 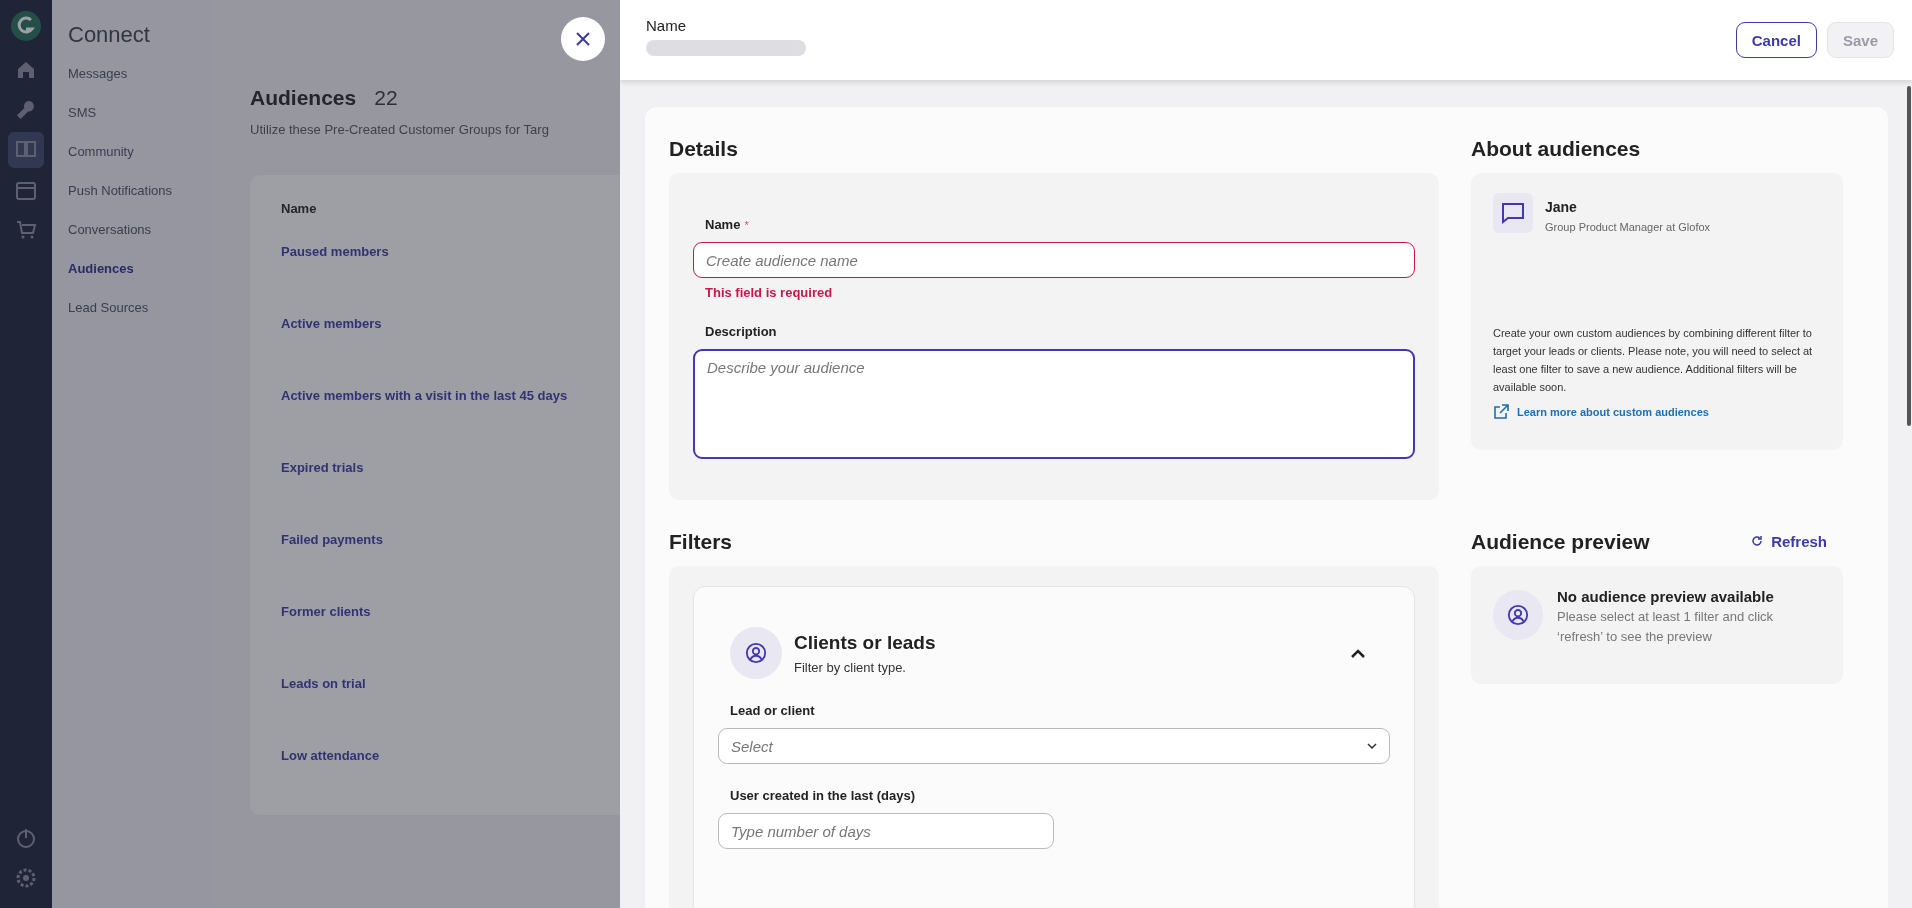 What do you see at coordinates (326, 611) in the screenshot?
I see `table-link: Former clients` at bounding box center [326, 611].